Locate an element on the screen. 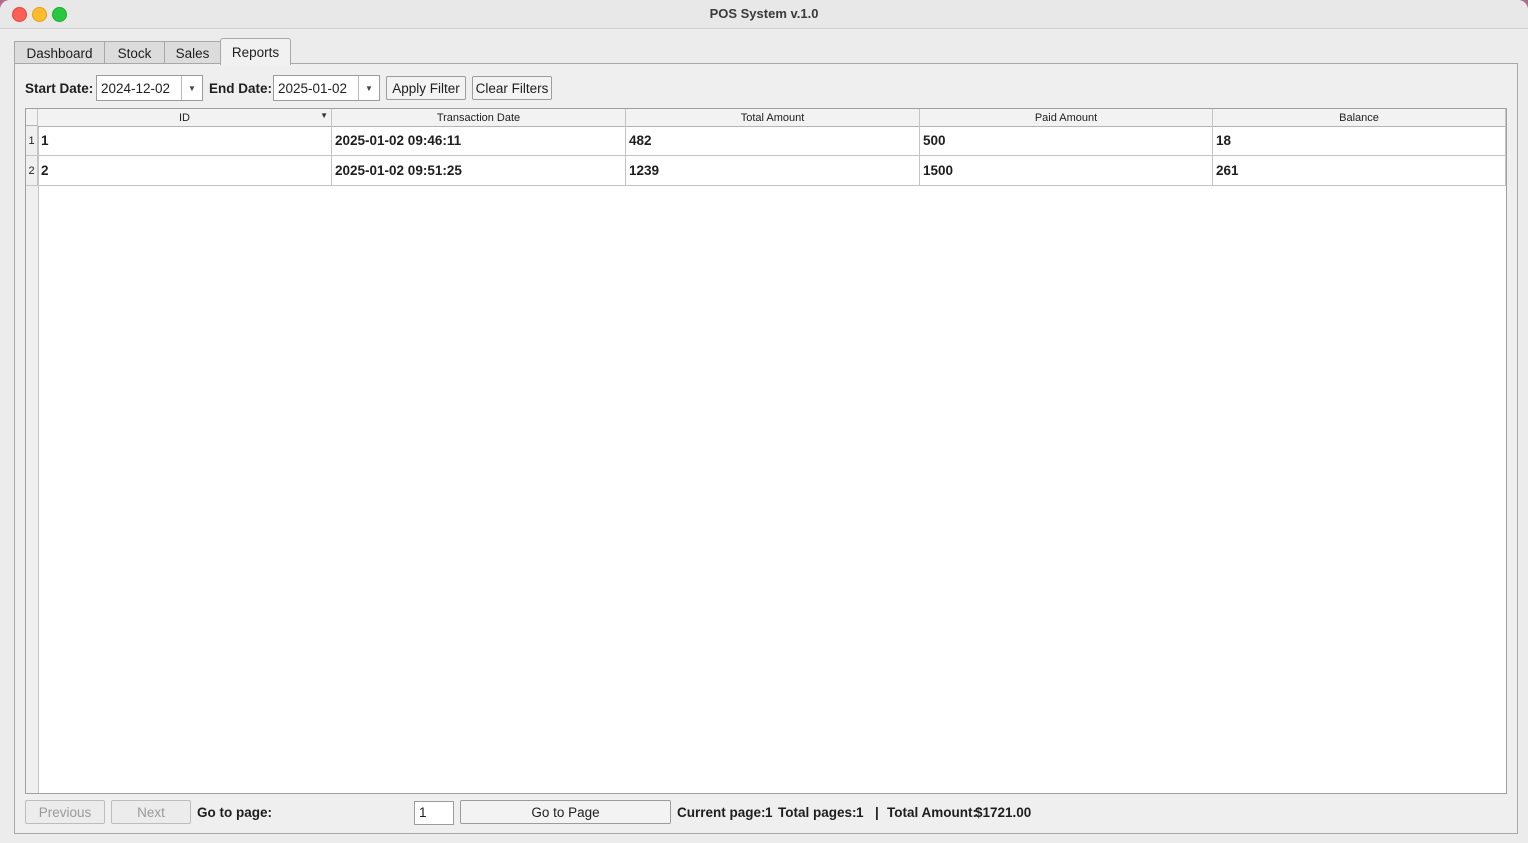 This screenshot has width=1528, height=843. next-page-button: Next is located at coordinates (151, 812).